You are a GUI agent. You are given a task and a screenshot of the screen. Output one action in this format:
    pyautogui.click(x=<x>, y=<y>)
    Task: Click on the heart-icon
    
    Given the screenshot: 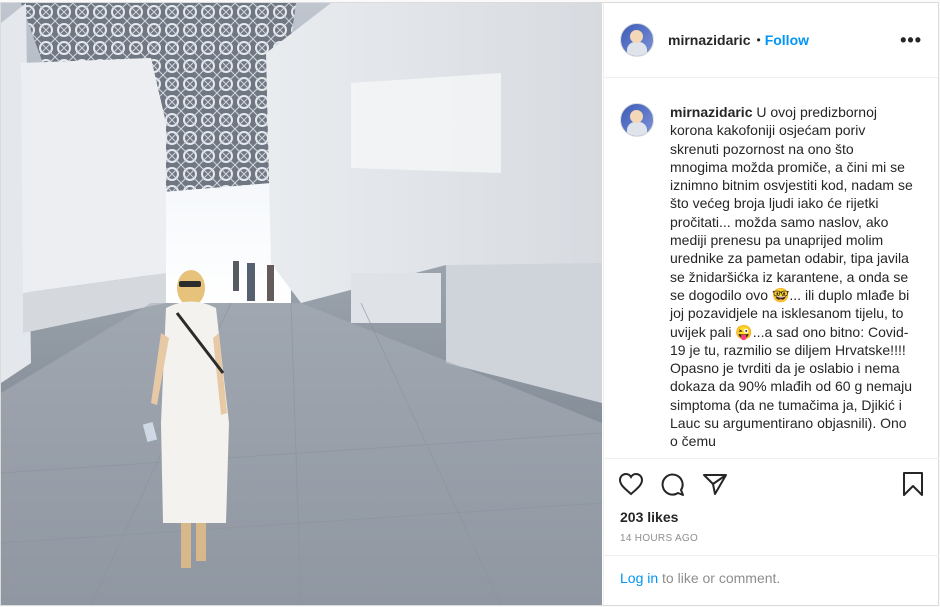 What is the action you would take?
    pyautogui.click(x=631, y=484)
    